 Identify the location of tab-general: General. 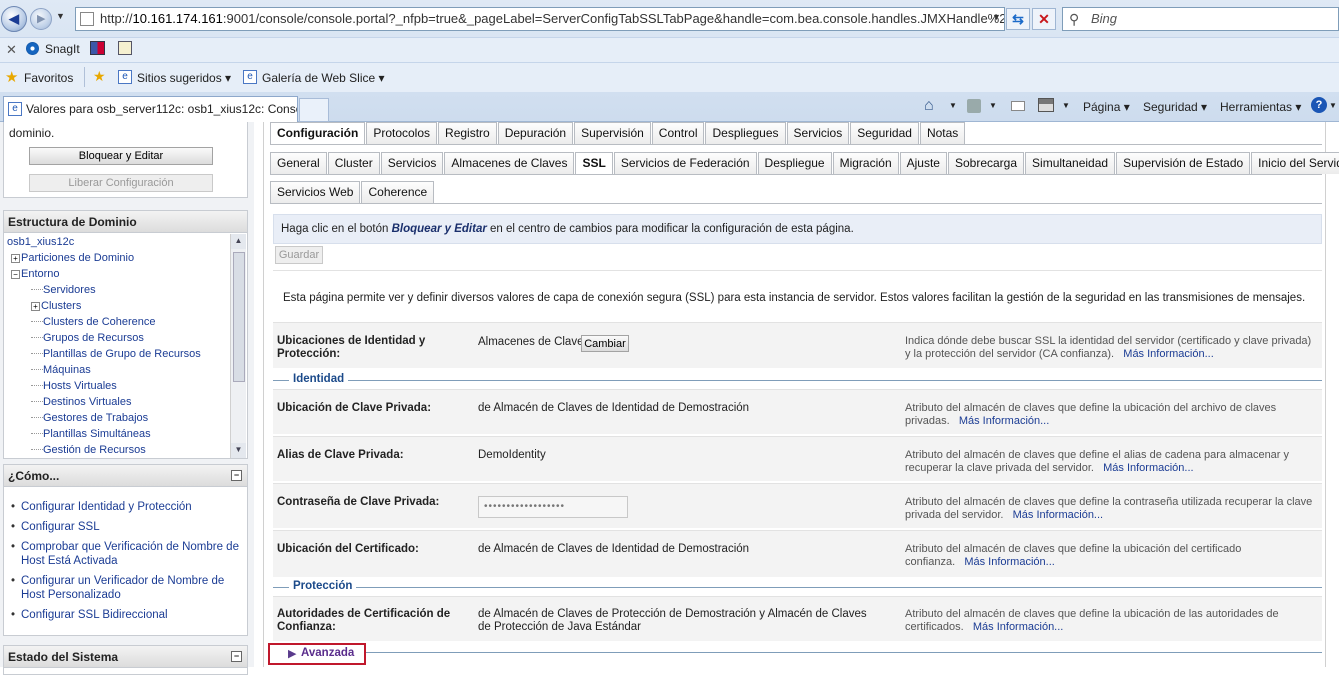
(298, 163).